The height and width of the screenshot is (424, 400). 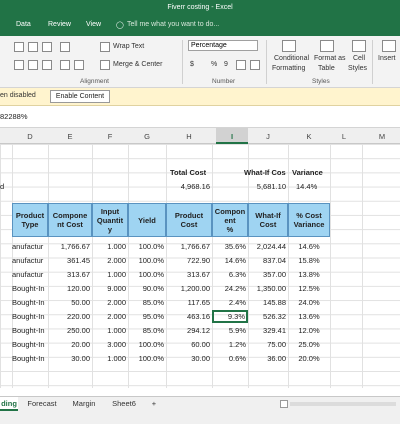 I want to click on sheet-tab-margin: Margin, so click(x=84, y=404).